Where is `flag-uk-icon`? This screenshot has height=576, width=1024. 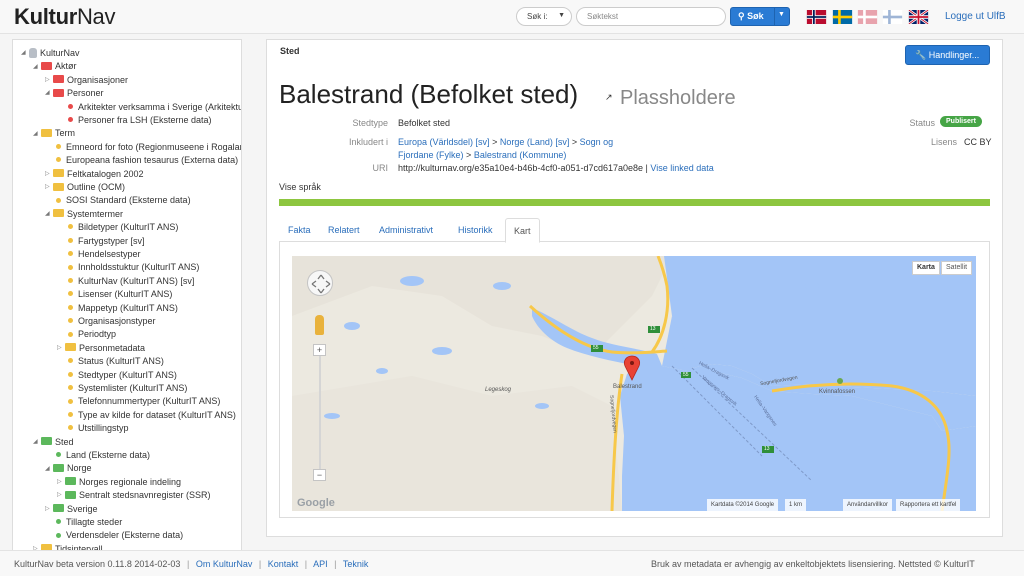
flag-uk-icon is located at coordinates (918, 17).